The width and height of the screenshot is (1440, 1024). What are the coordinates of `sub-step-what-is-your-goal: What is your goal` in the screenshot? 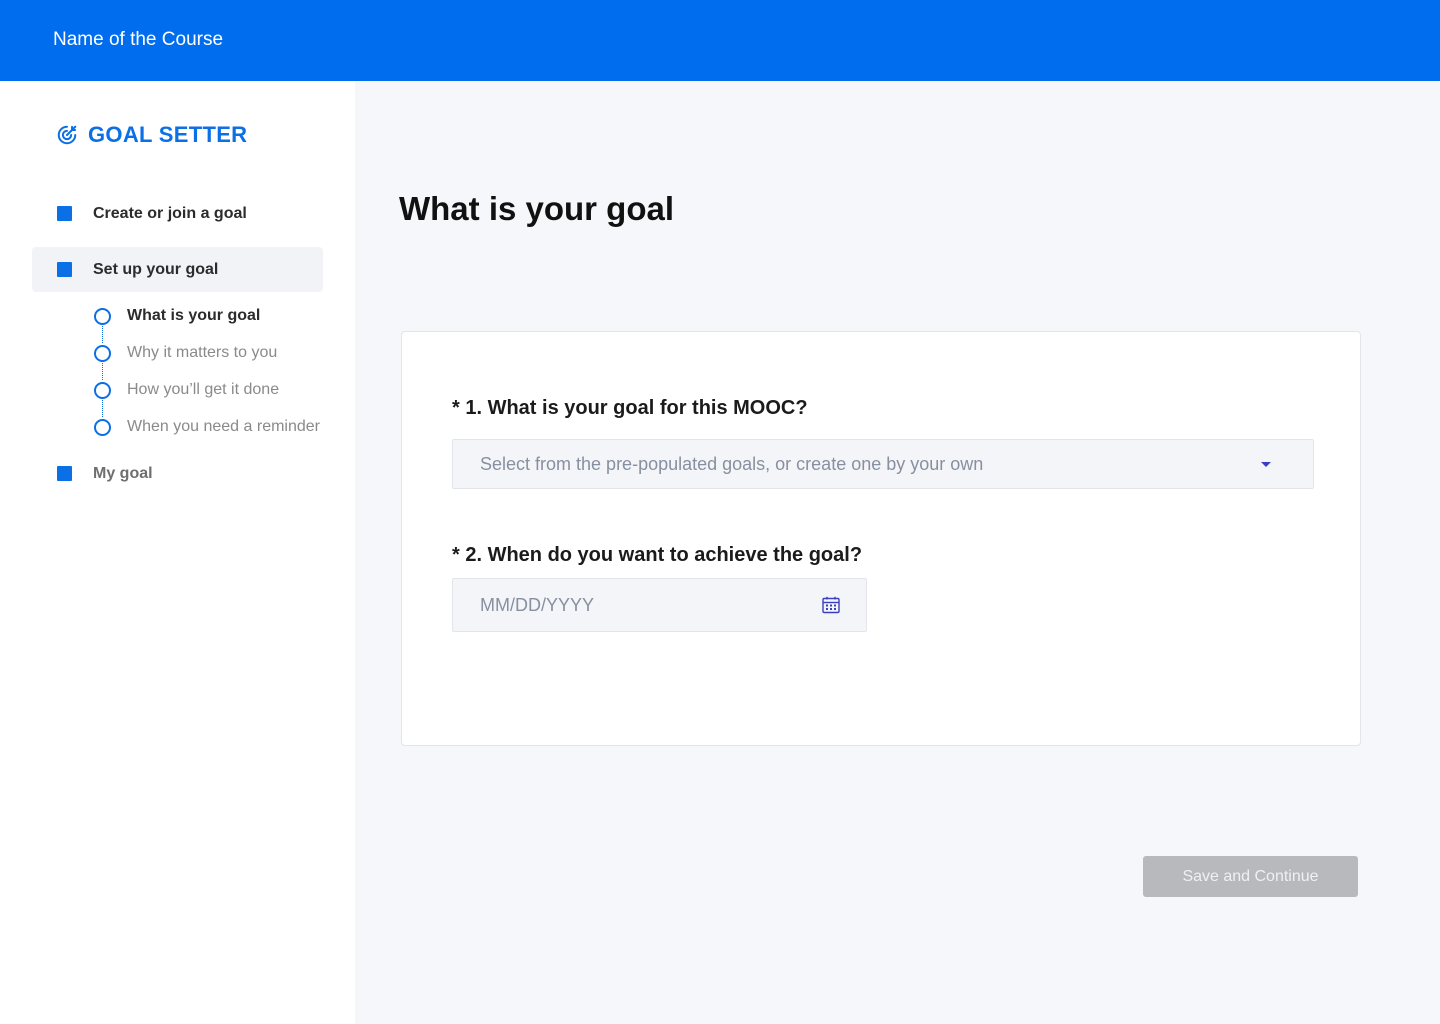 It's located at (177, 316).